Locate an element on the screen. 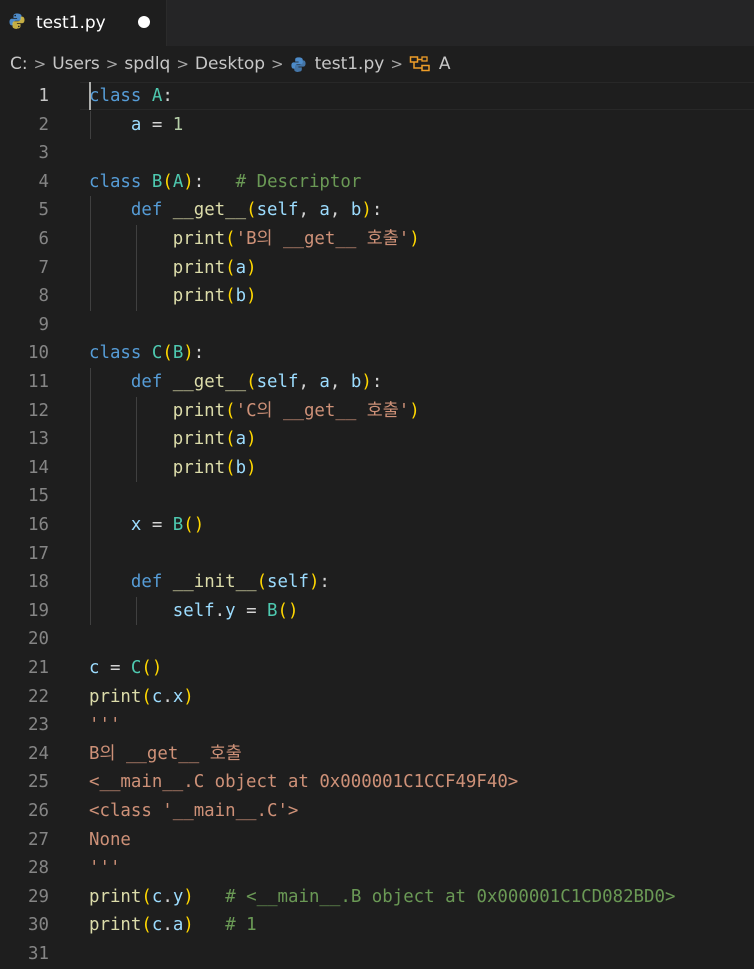 The height and width of the screenshot is (969, 754). code-token: # 1 is located at coordinates (241, 925).